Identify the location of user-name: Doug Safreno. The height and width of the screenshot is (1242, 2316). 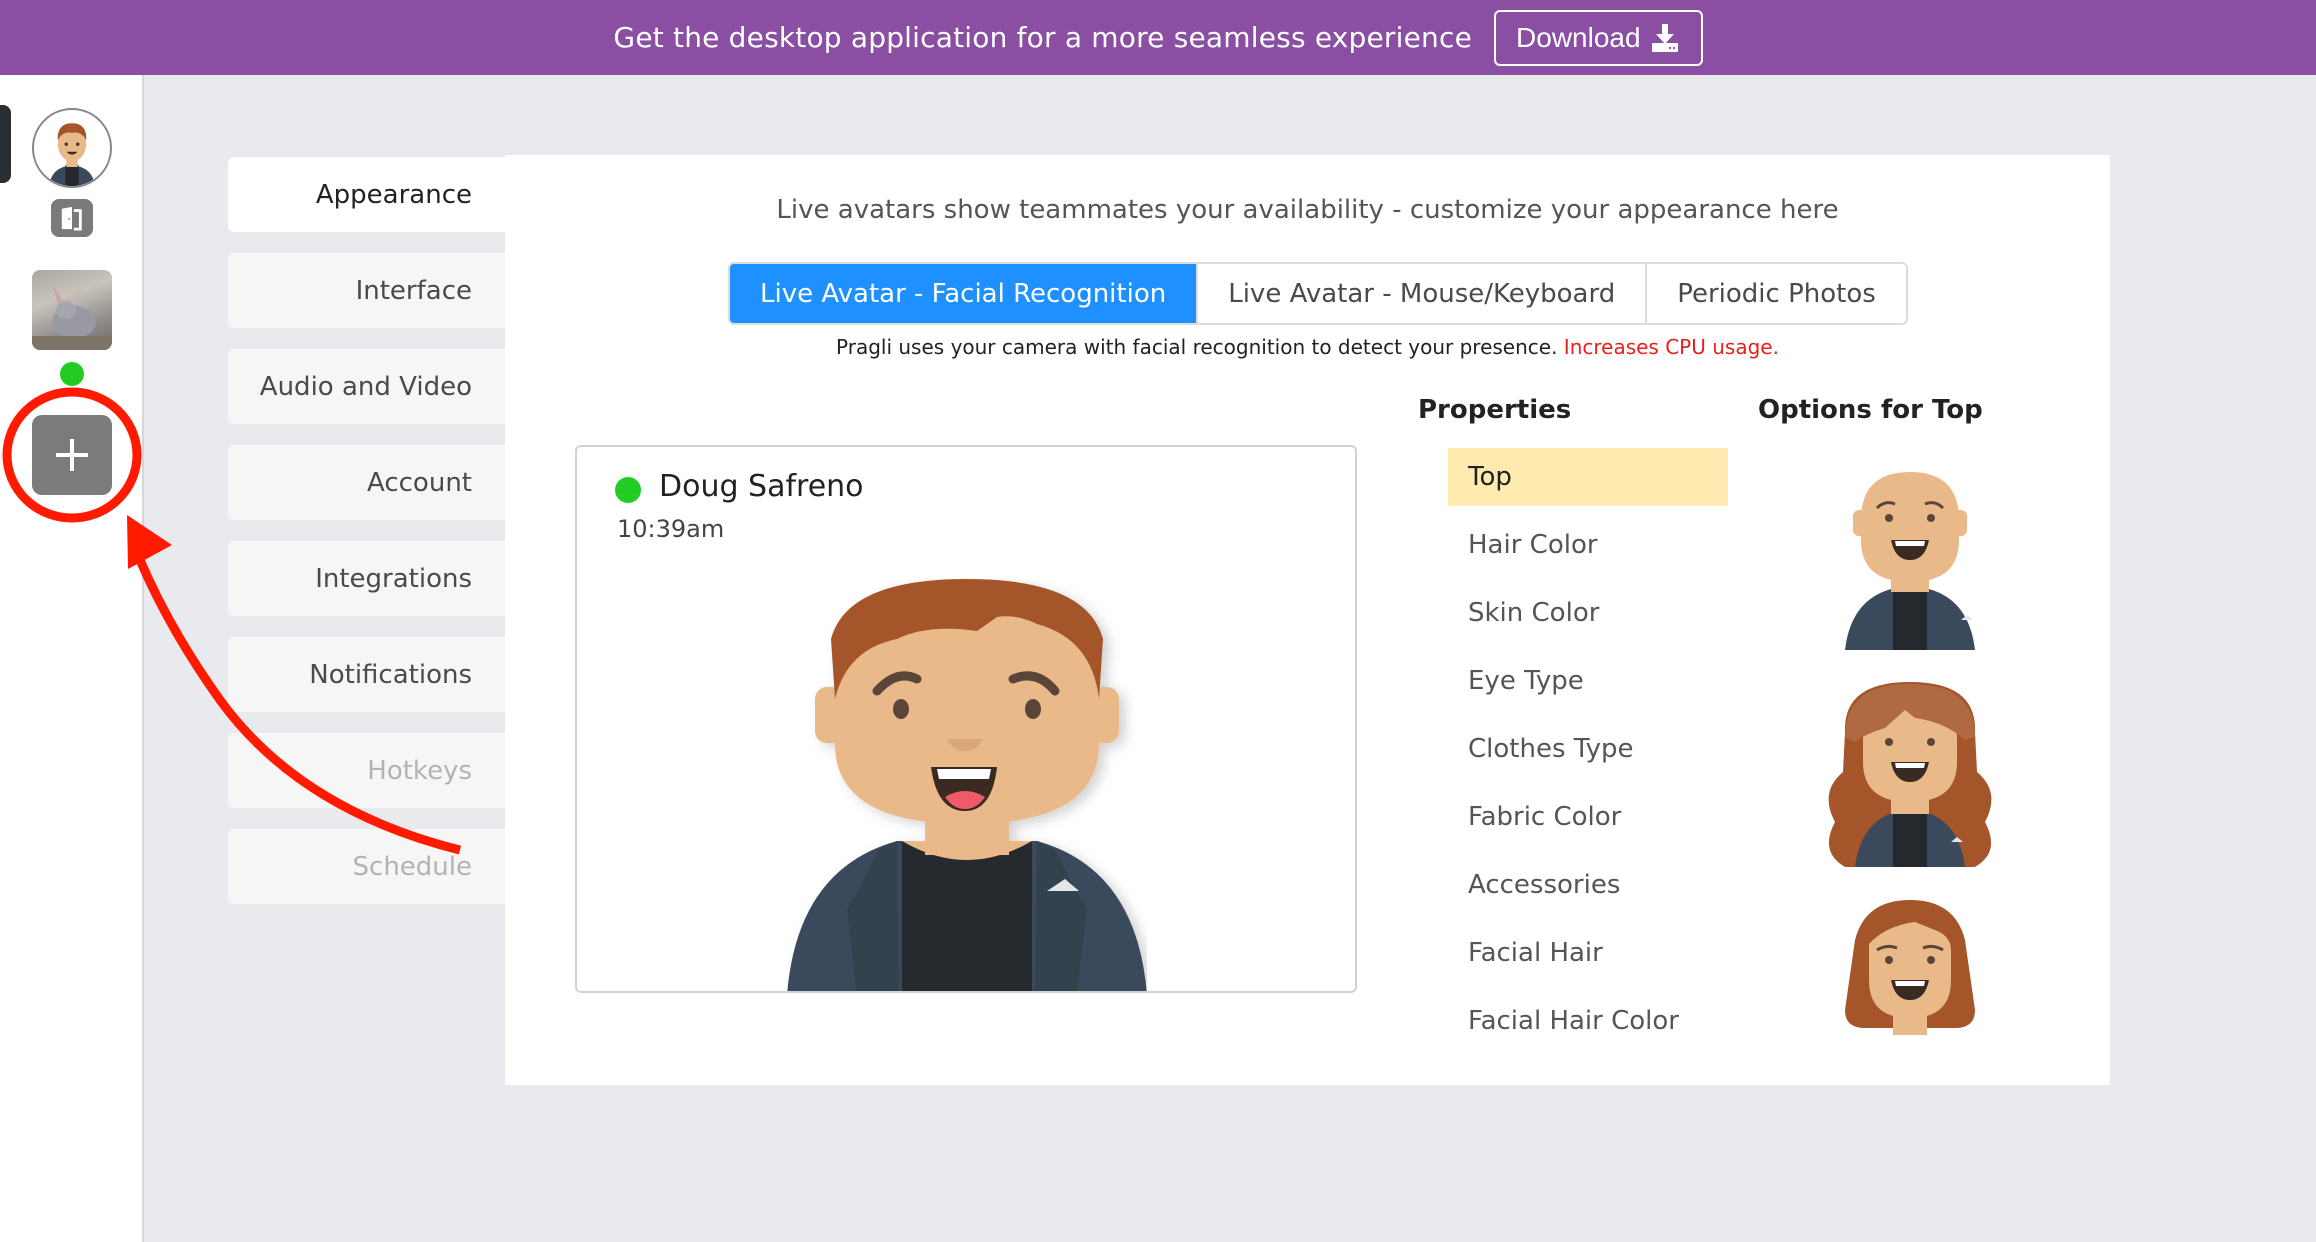
(761, 486).